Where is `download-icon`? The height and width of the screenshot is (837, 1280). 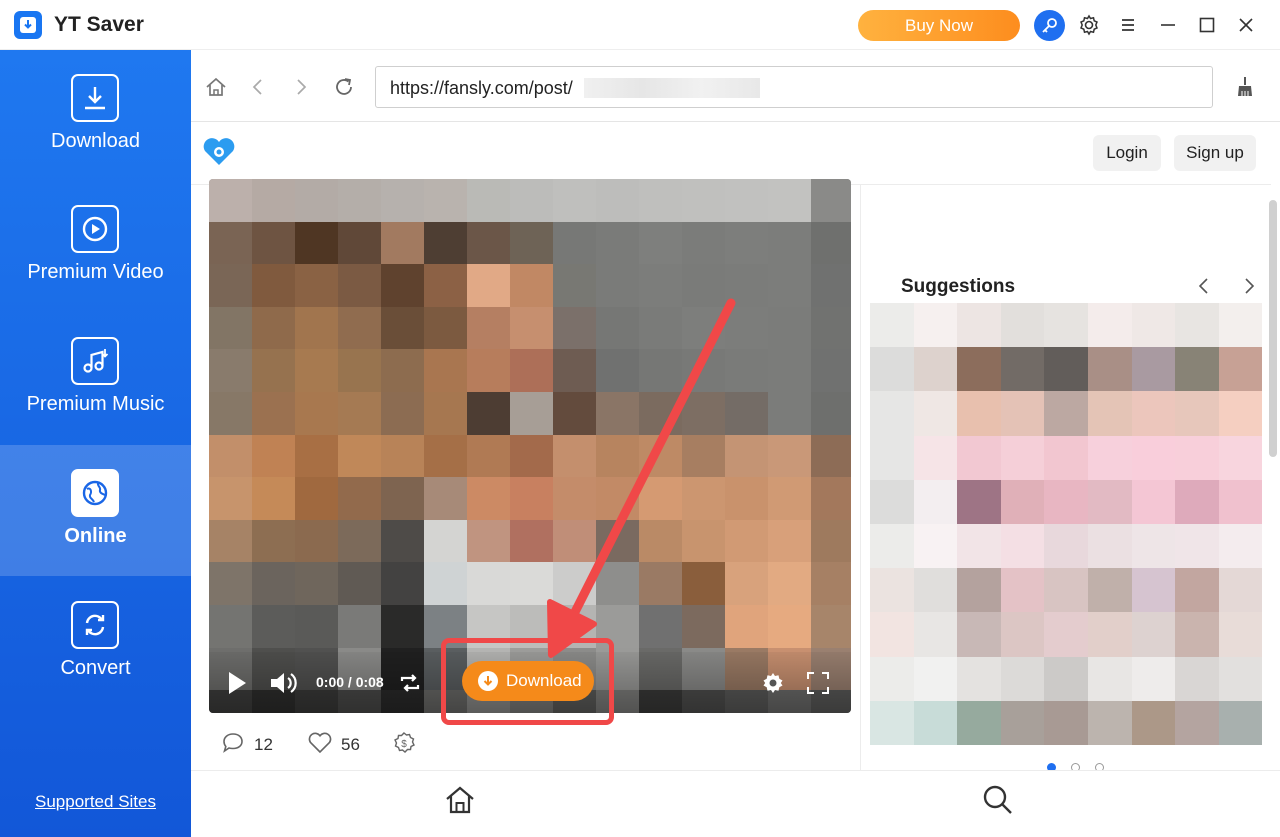
download-icon is located at coordinates (95, 98).